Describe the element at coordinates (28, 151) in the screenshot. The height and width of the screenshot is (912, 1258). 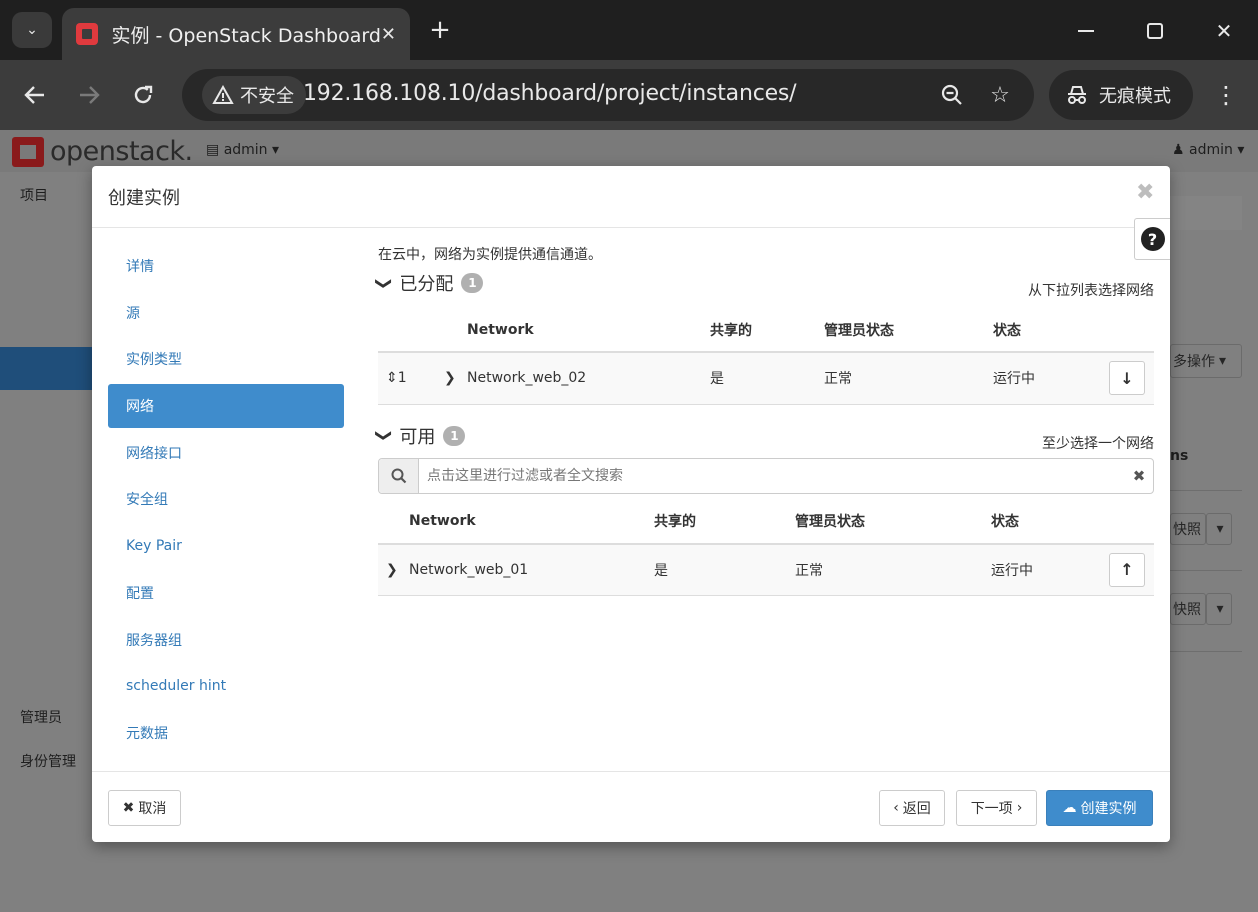
I see `openstack-logo-icon` at that location.